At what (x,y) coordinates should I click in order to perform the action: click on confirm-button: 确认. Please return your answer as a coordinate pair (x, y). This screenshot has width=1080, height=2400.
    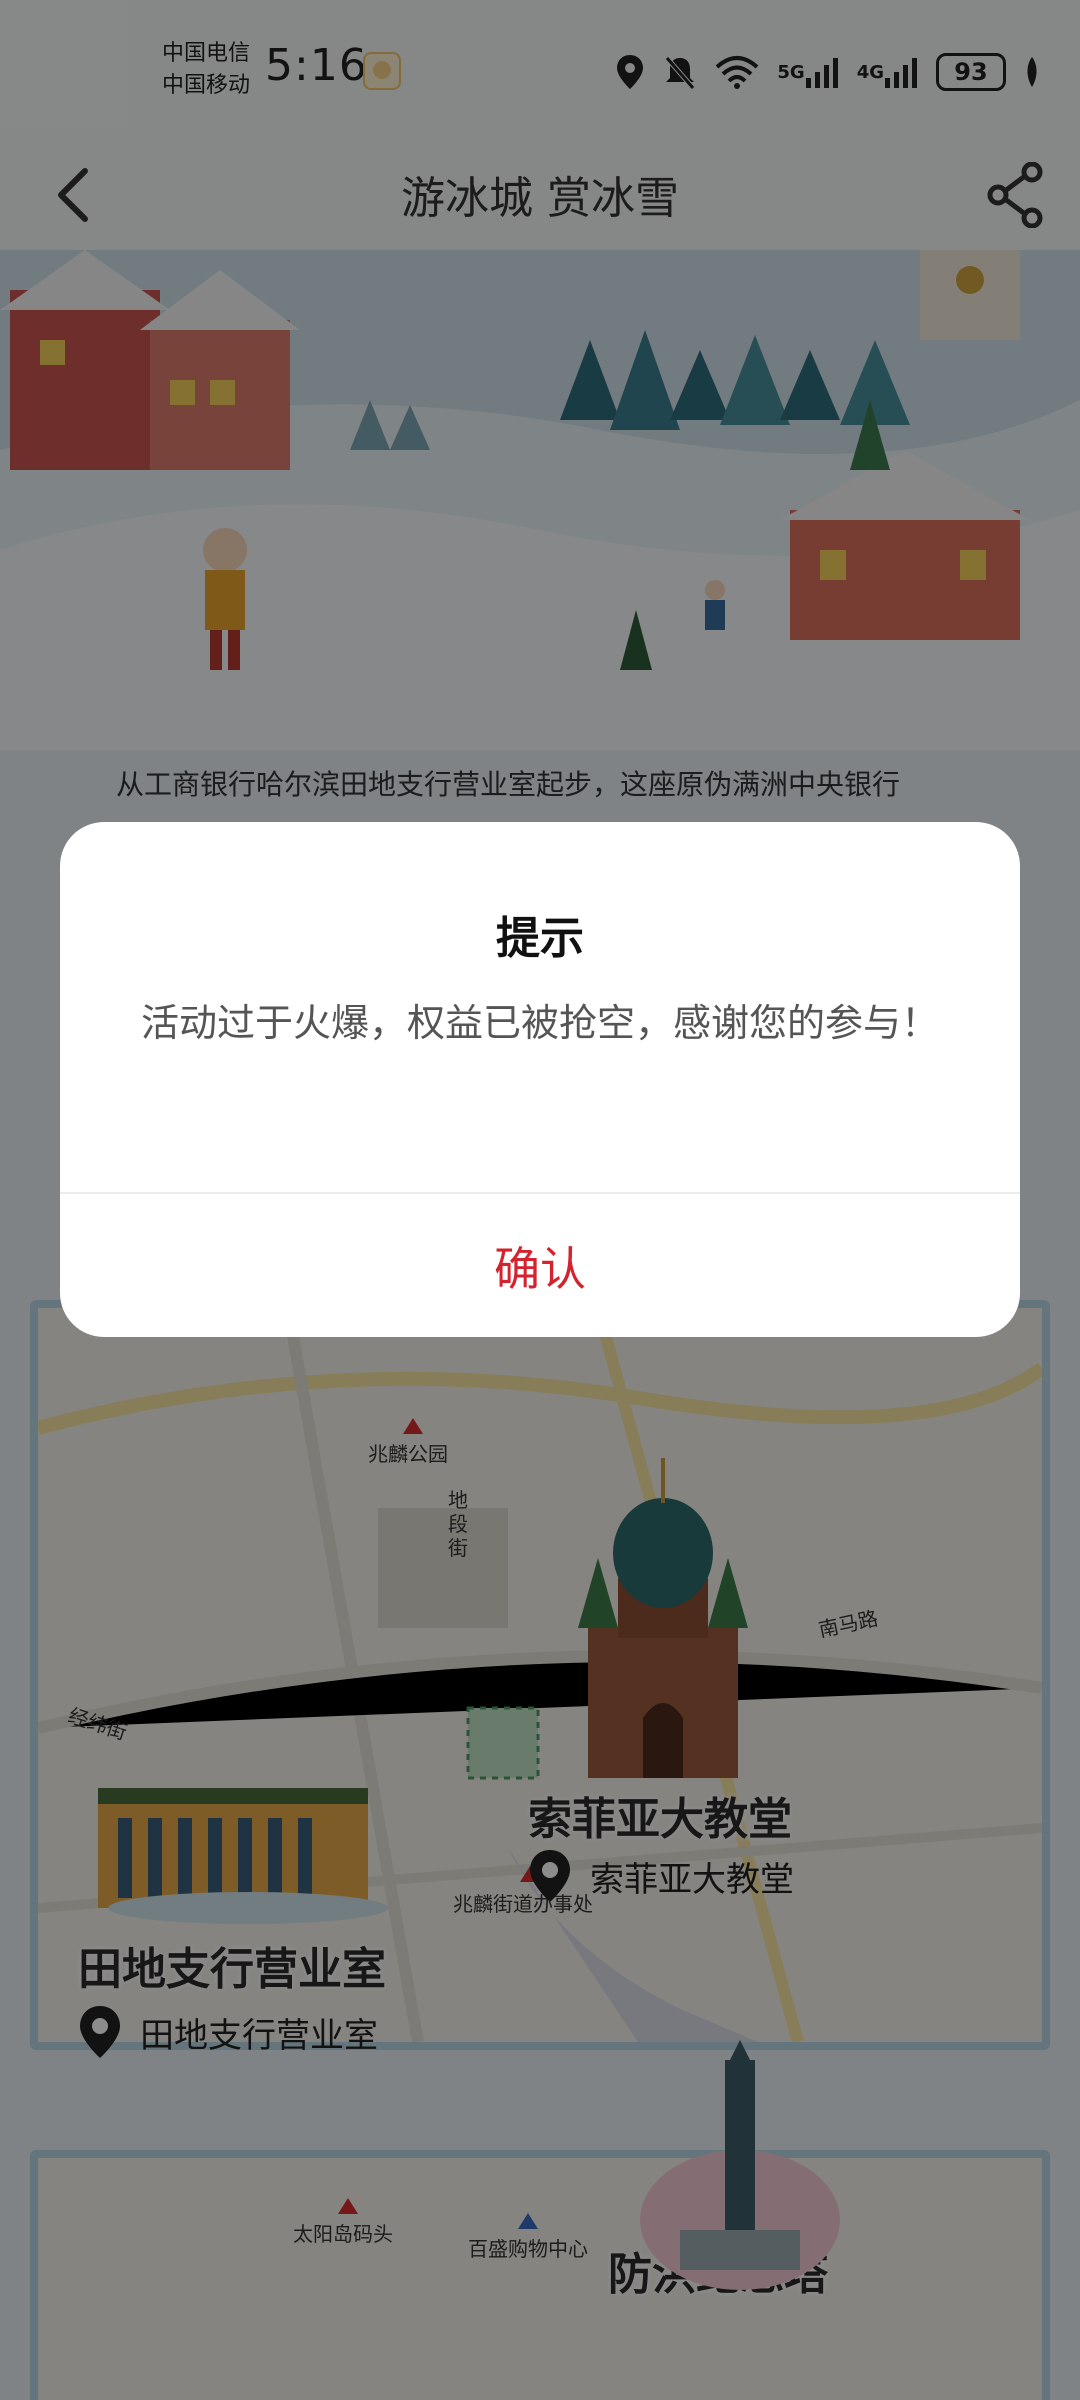
    Looking at the image, I should click on (540, 1265).